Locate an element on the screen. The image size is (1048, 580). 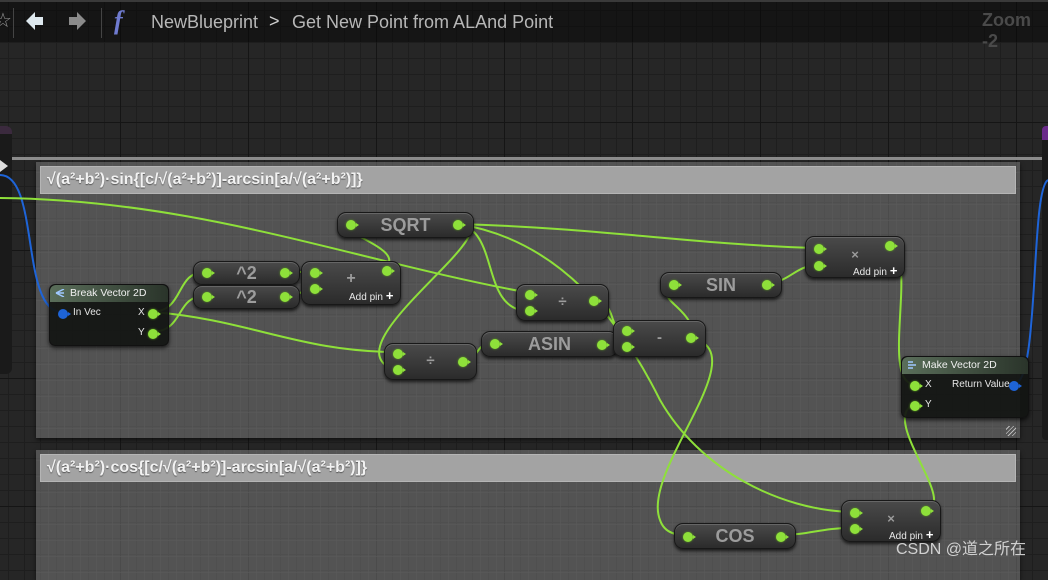
pin-label: In Vec is located at coordinates (87, 312).